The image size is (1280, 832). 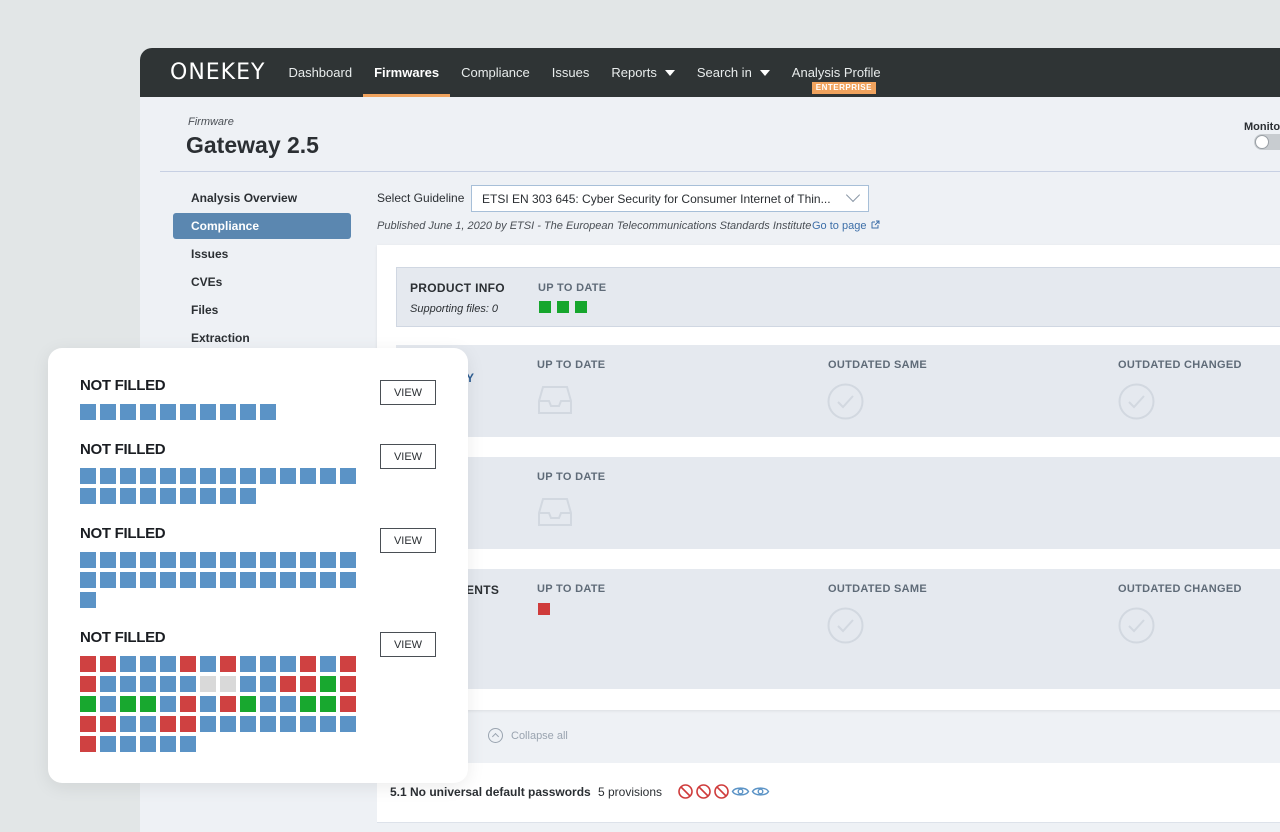 I want to click on nav-analysis-profile: Analysis Profile ENTERPRISE, so click(x=836, y=72).